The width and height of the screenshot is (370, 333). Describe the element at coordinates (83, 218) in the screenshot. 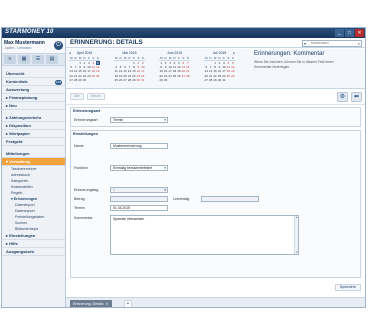

I see `field-label: Kommentar` at that location.